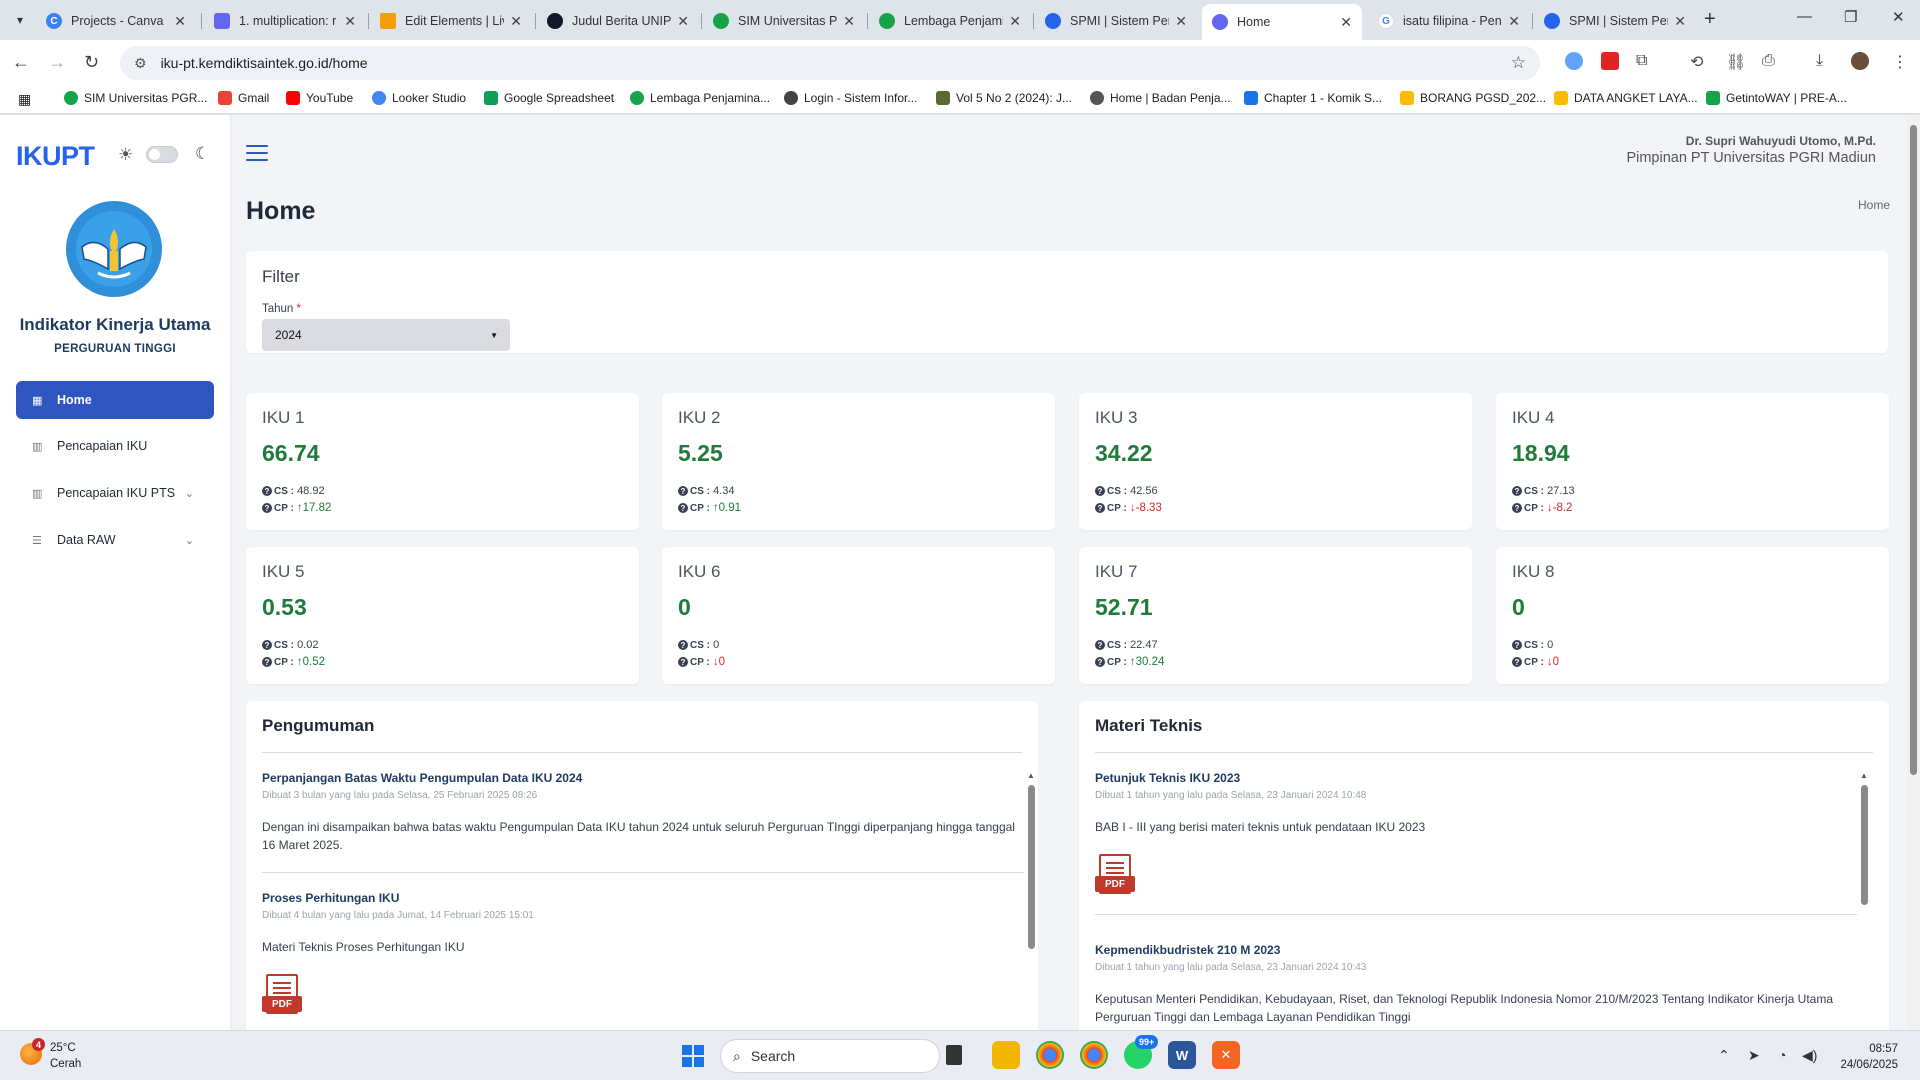 The width and height of the screenshot is (1920, 1080). Describe the element at coordinates (243, 98) in the screenshot. I see `bookmark-item: Gmail` at that location.